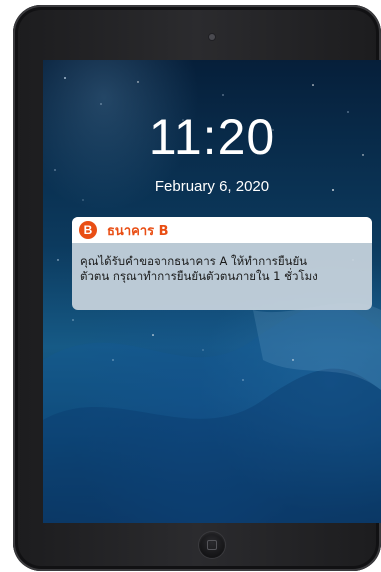  What do you see at coordinates (212, 186) in the screenshot?
I see `lock-screen-date: February 6, 2020` at bounding box center [212, 186].